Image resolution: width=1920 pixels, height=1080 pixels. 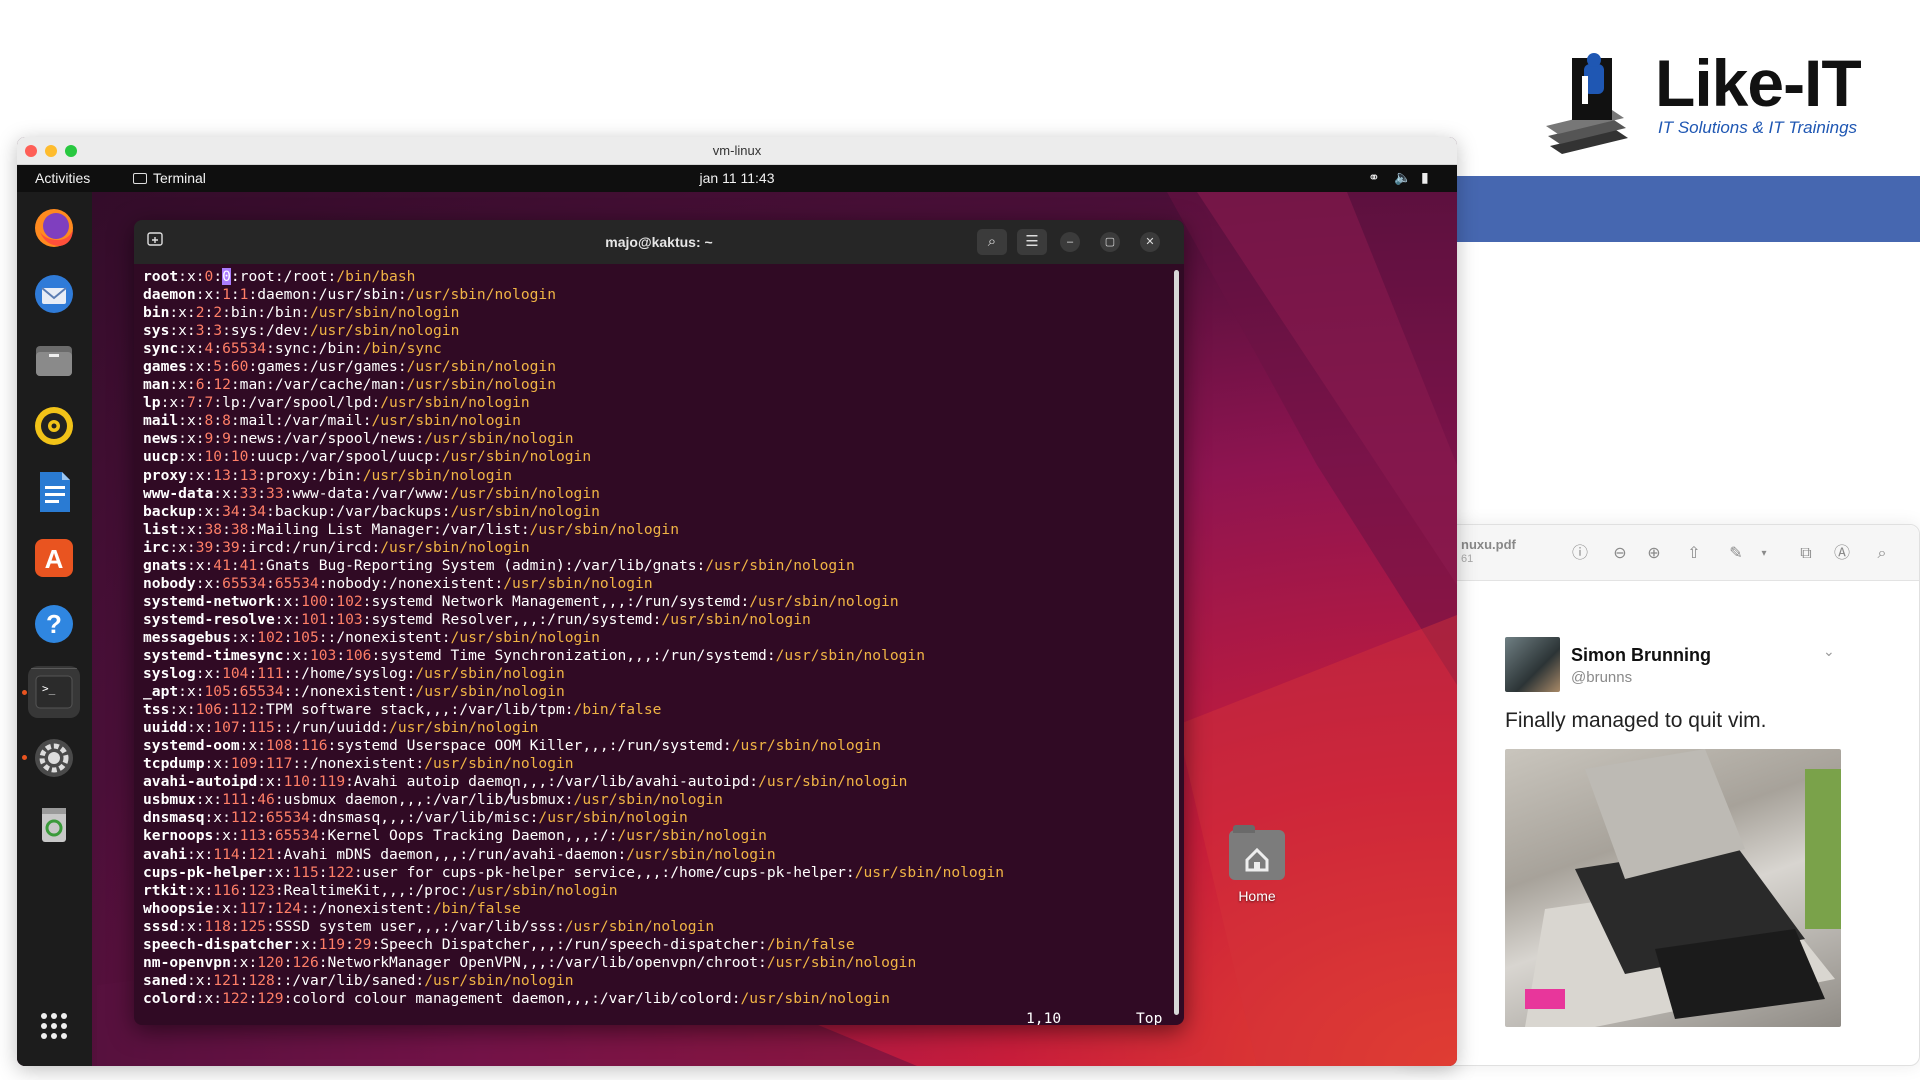 What do you see at coordinates (218, 331) in the screenshot?
I see `passwd-gid: 3` at bounding box center [218, 331].